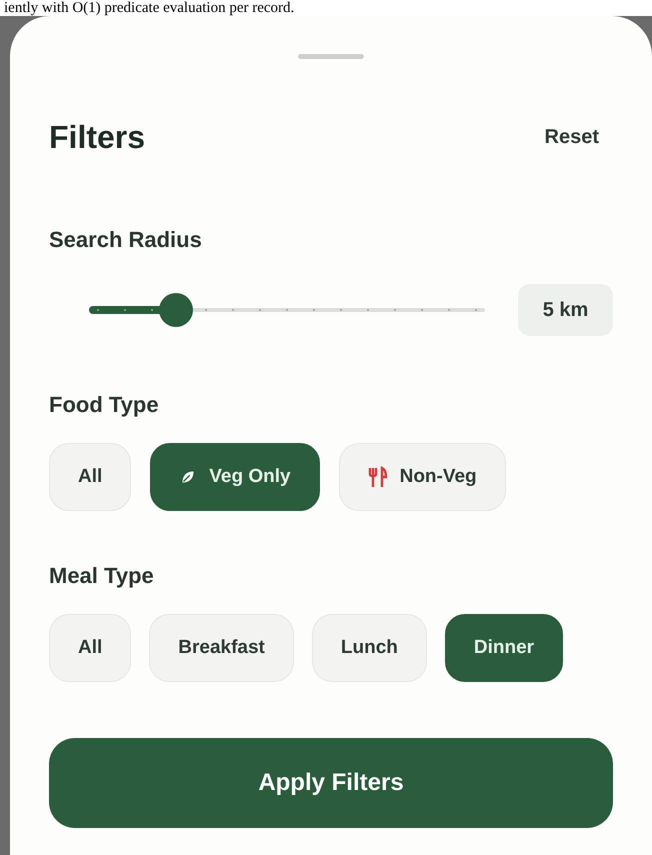  I want to click on drag-handle, so click(331, 56).